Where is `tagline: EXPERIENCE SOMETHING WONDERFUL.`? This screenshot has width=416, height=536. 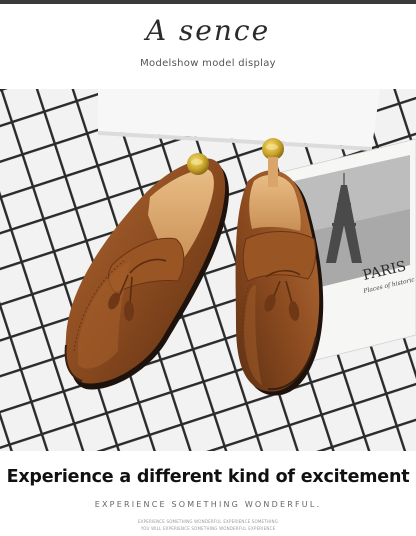 tagline: EXPERIENCE SOMETHING WONDERFUL. is located at coordinates (208, 504).